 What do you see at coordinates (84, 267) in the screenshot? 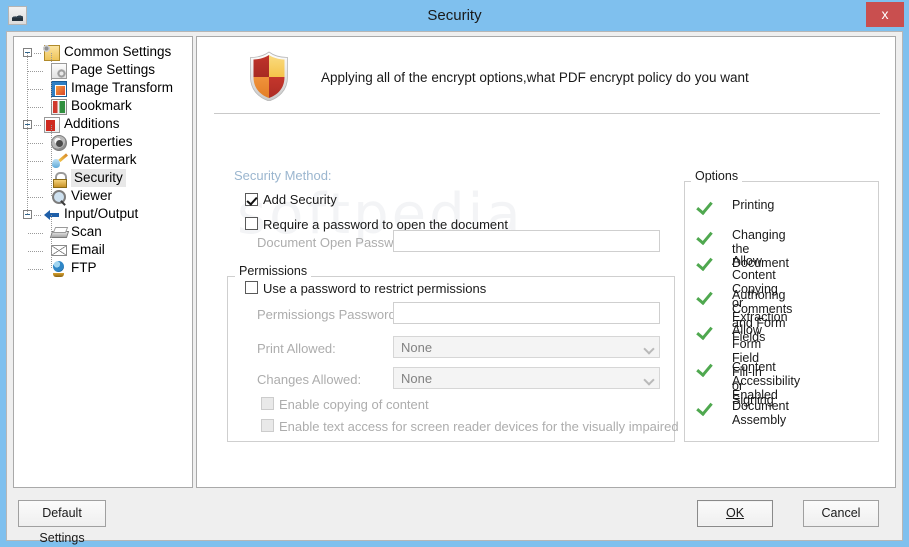
I see `sidebar-item-label: FTP` at bounding box center [84, 267].